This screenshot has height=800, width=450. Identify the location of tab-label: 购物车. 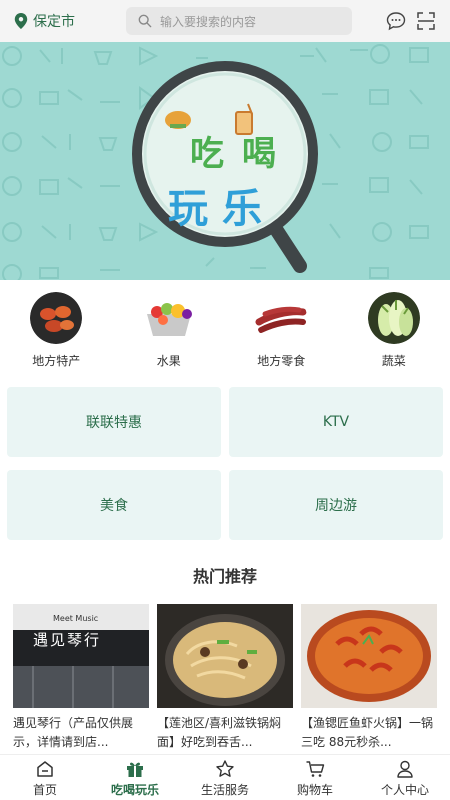
(314, 790).